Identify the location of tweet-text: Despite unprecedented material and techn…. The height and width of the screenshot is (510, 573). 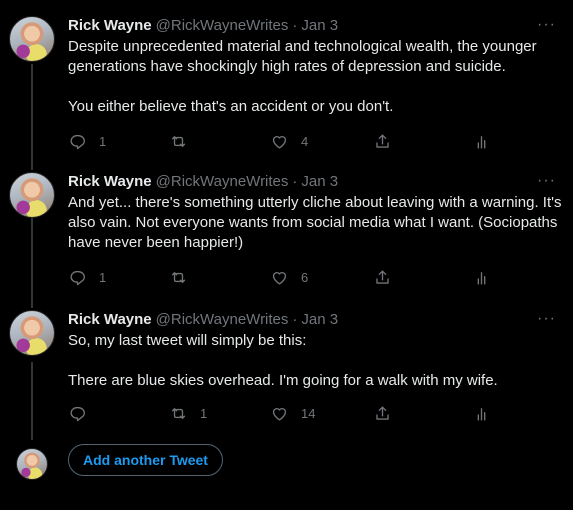
(302, 76).